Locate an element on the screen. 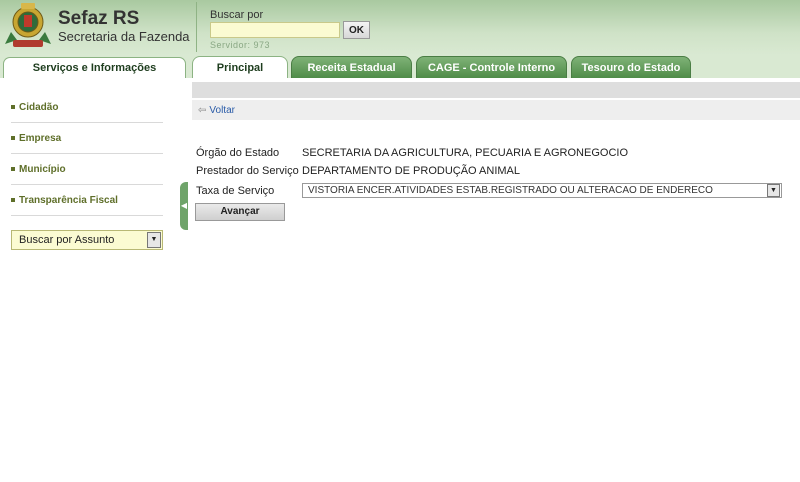 The height and width of the screenshot is (482, 800). back-link: ⇦ Voltar is located at coordinates (216, 110).